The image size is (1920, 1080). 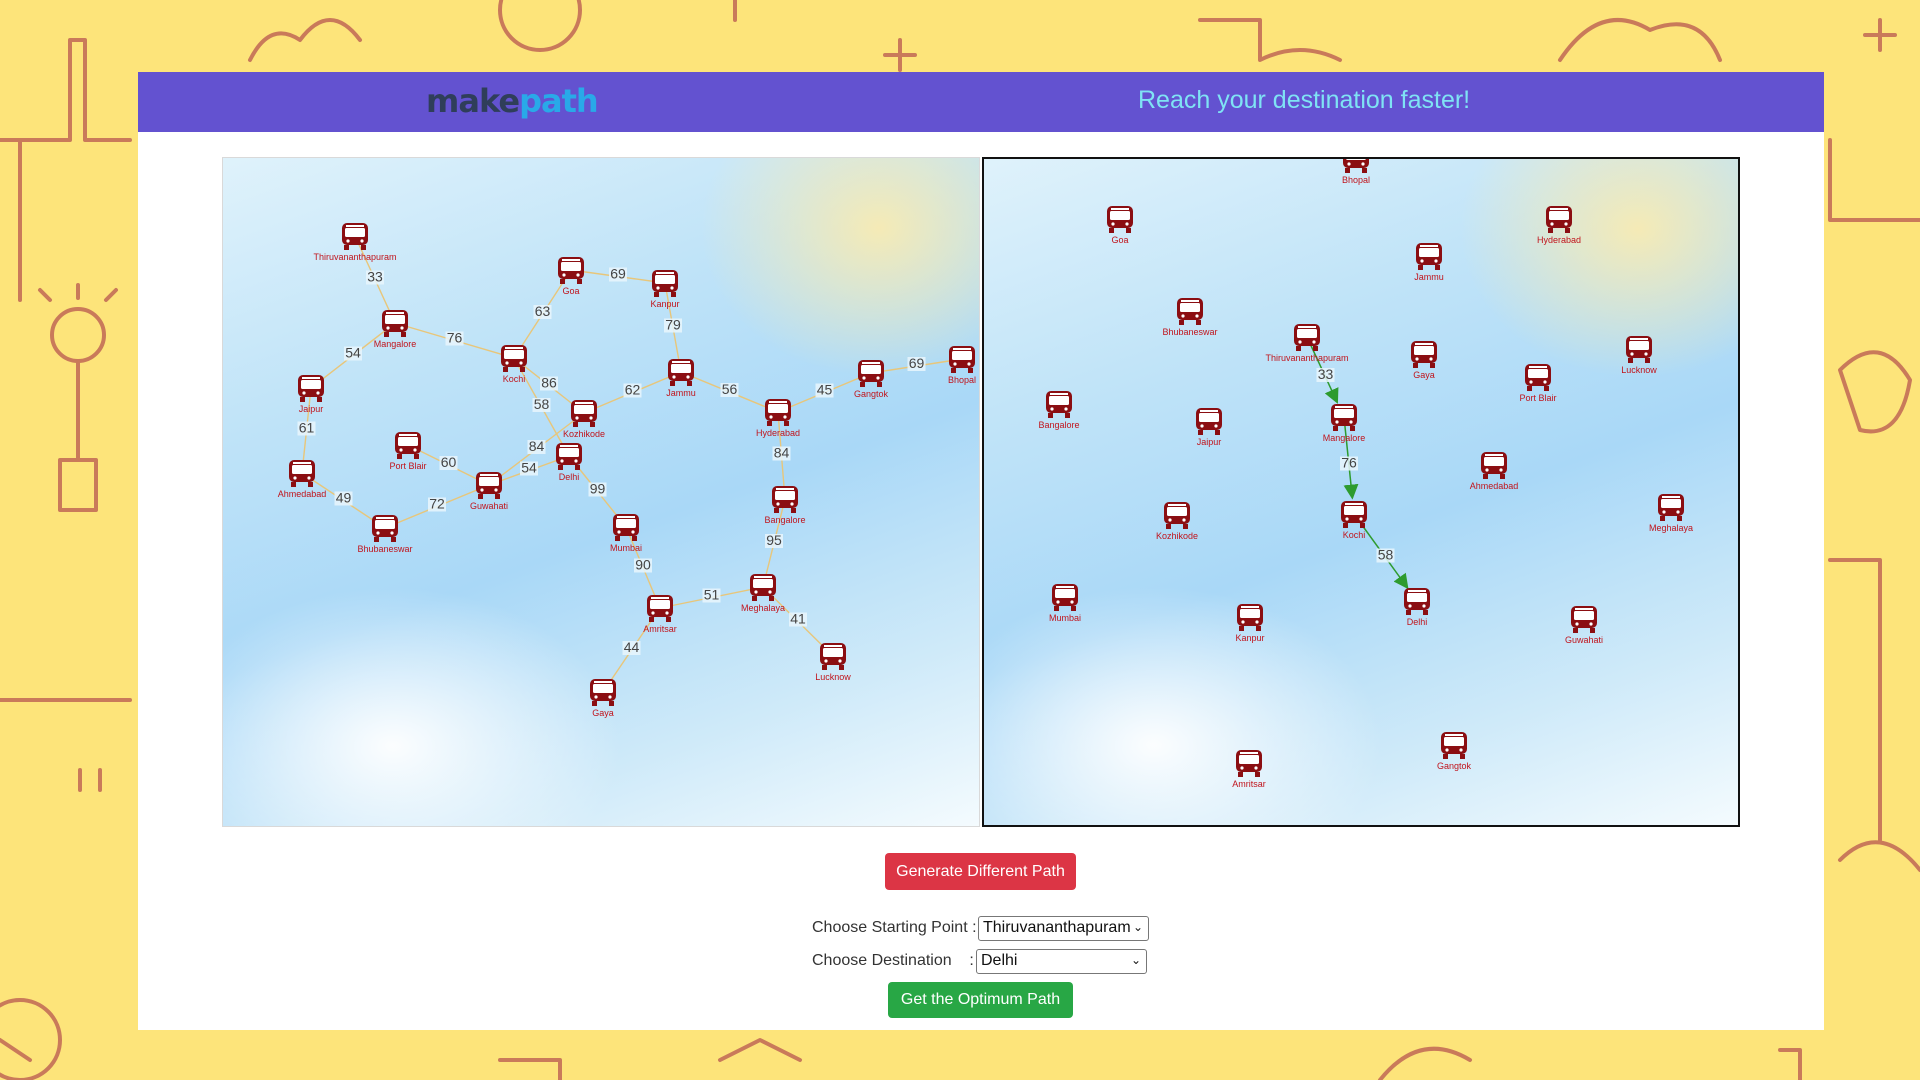 I want to click on edge-weight-label: 33, so click(x=1326, y=374).